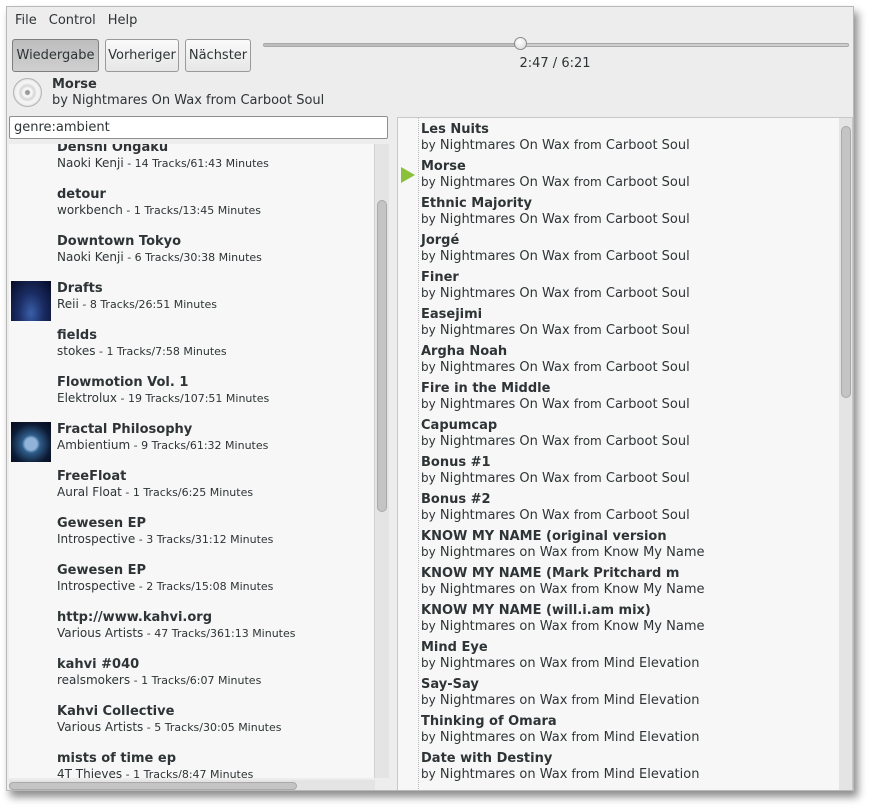  Describe the element at coordinates (123, 19) in the screenshot. I see `menu-help: Help` at that location.